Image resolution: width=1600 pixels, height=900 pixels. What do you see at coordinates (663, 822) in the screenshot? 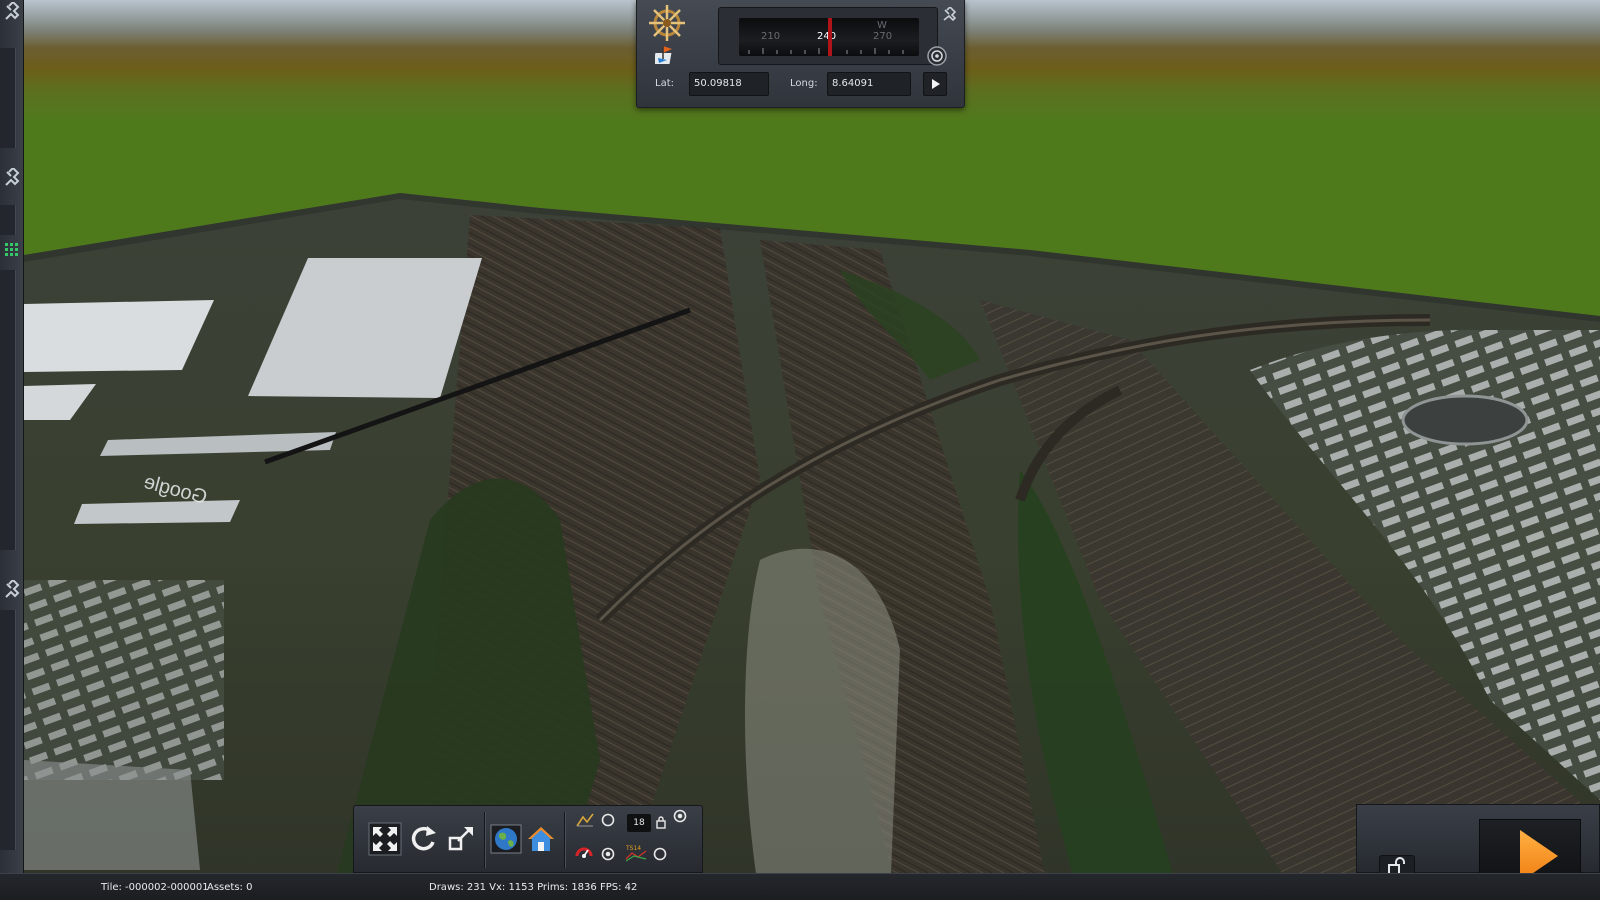
I see `lock-small-icon` at bounding box center [663, 822].